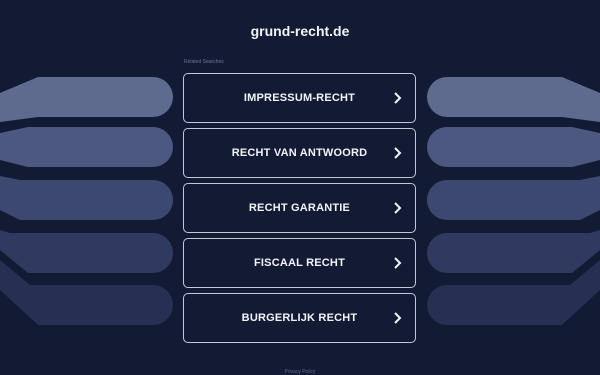 Image resolution: width=600 pixels, height=375 pixels. I want to click on related-link-button: BURGERLIJK RECHT, so click(299, 318).